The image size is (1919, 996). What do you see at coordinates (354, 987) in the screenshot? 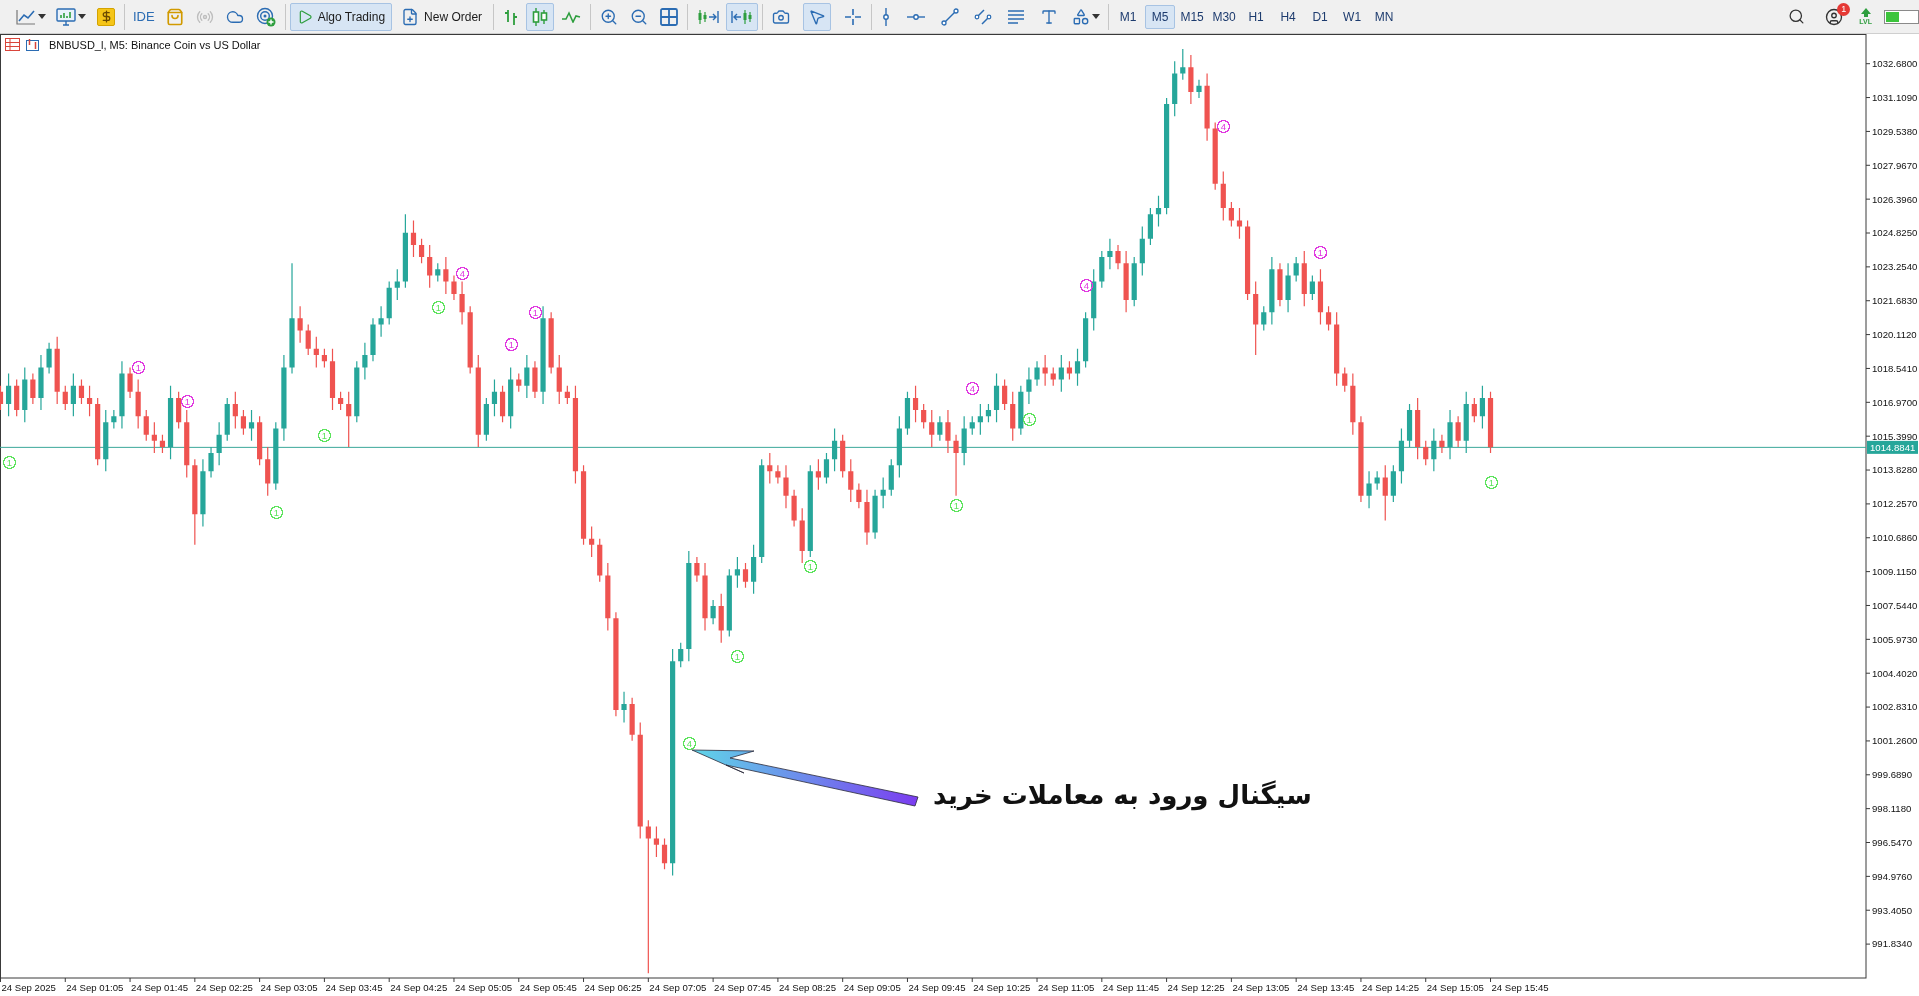
I see `time-label: 24 Sep 03:45` at bounding box center [354, 987].